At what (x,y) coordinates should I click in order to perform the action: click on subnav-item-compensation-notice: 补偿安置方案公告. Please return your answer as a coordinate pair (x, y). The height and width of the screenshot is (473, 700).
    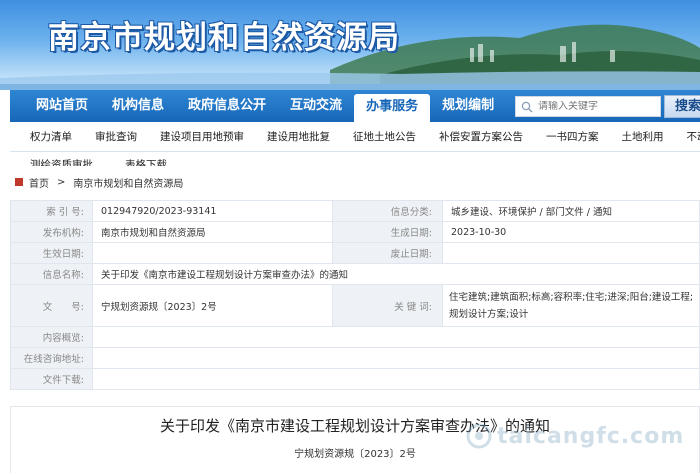
    Looking at the image, I should click on (481, 136).